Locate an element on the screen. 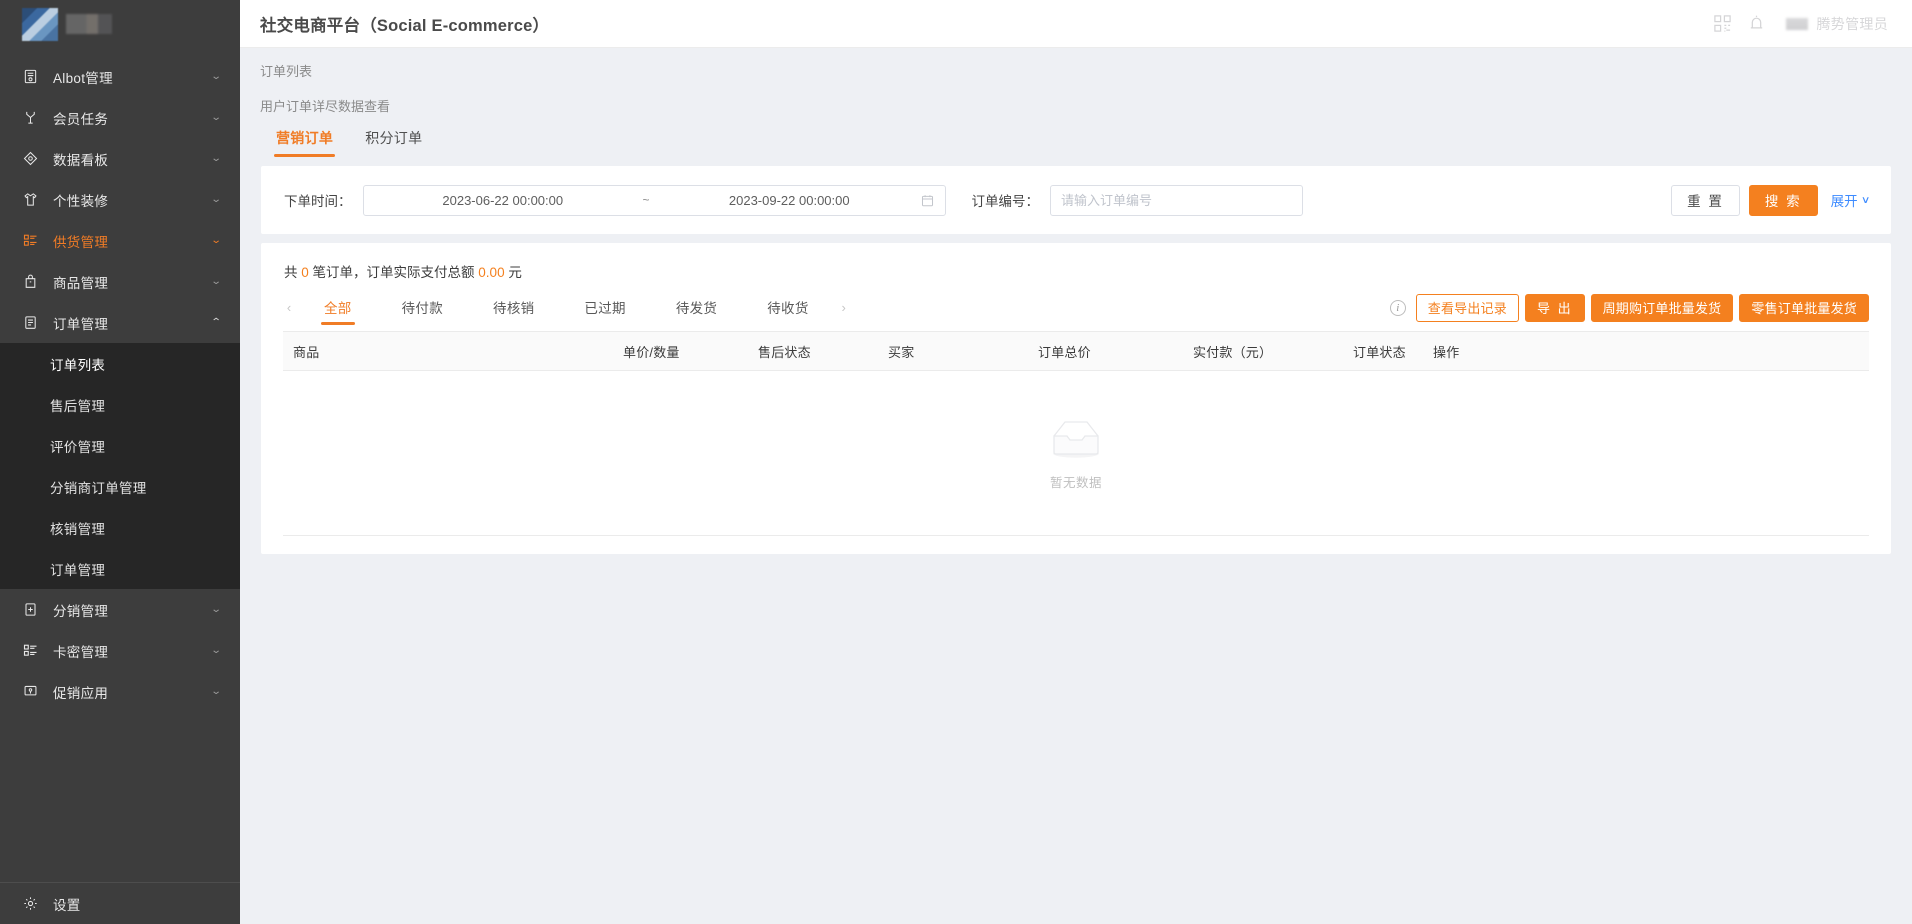 This screenshot has width=1912, height=924. dashboard-diamond-icon is located at coordinates (30, 158).